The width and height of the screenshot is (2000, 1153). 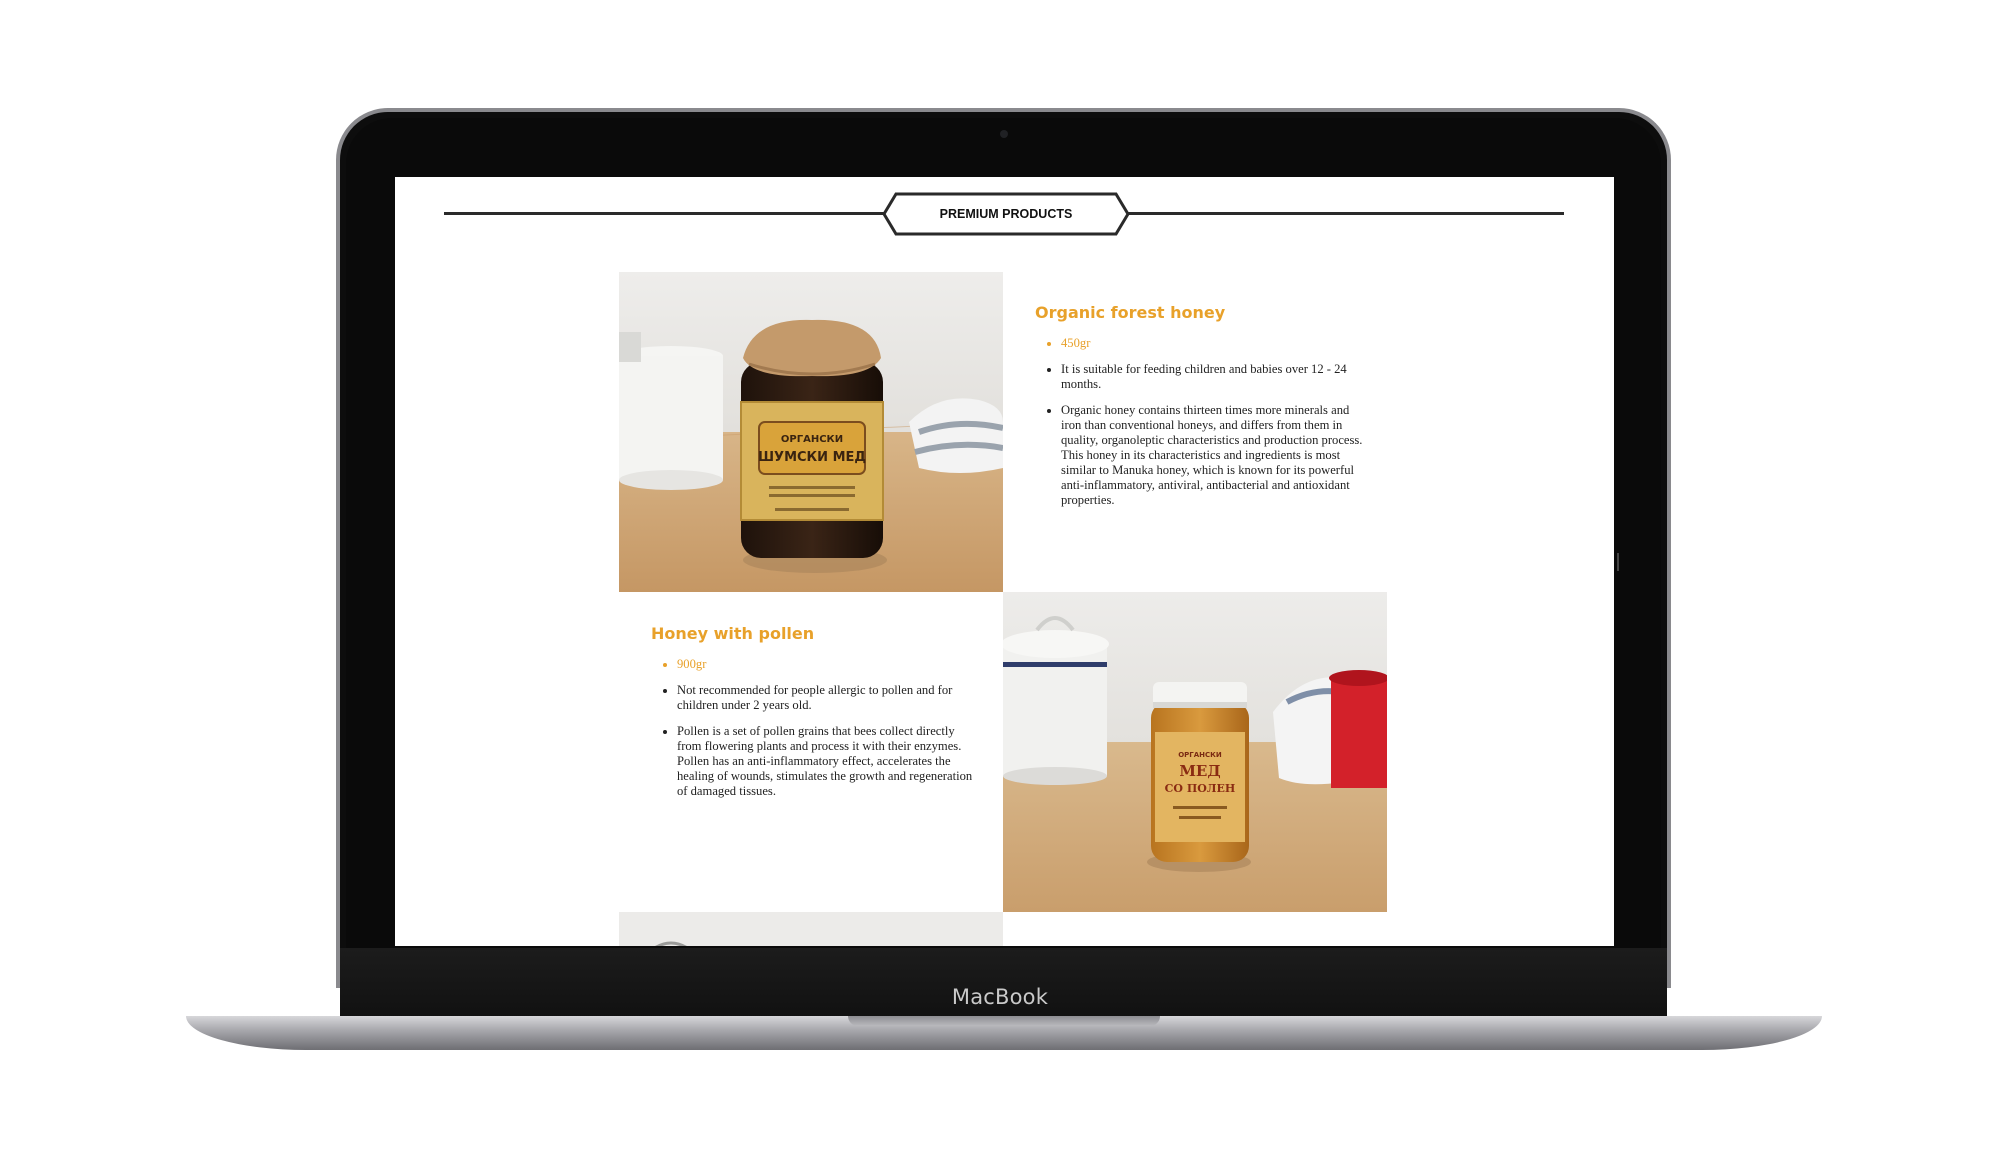 What do you see at coordinates (1214, 343) in the screenshot?
I see `product-weight: 450gr` at bounding box center [1214, 343].